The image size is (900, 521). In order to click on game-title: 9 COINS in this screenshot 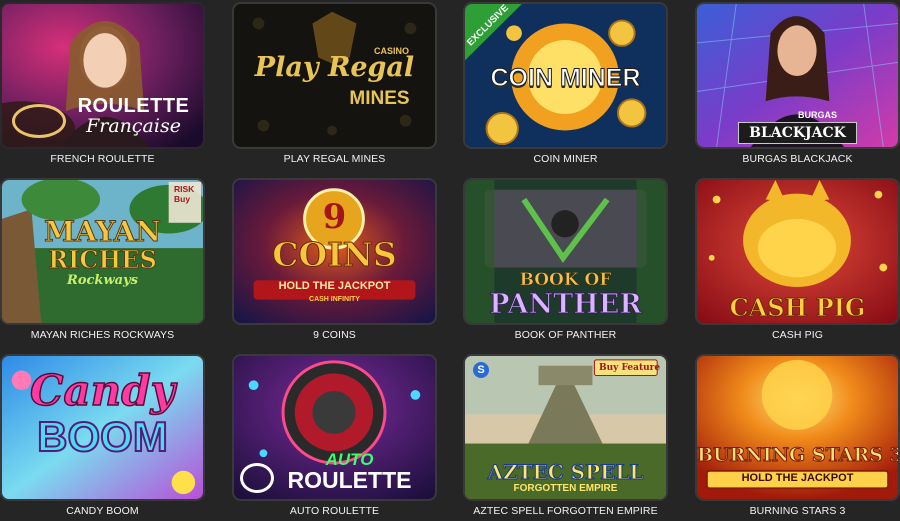, I will do `click(334, 335)`.